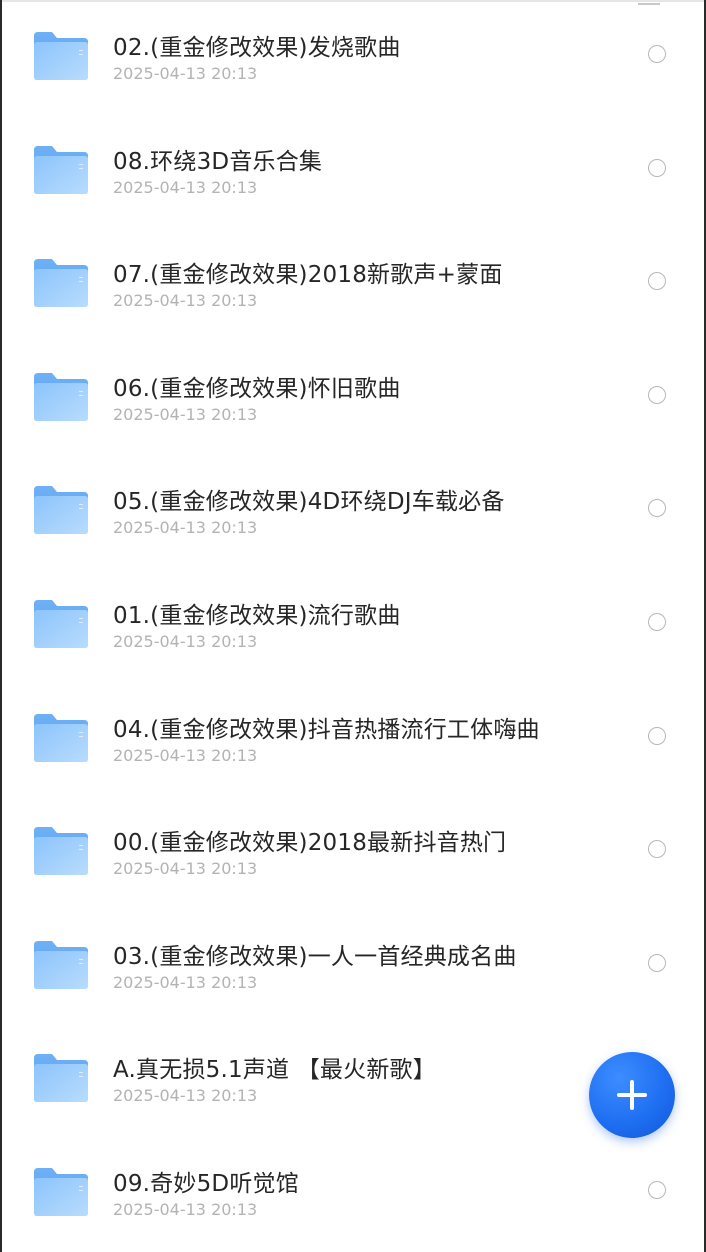 The height and width of the screenshot is (1252, 706). Describe the element at coordinates (206, 1184) in the screenshot. I see `file-name: 09.奇妙5D听觉馆` at that location.